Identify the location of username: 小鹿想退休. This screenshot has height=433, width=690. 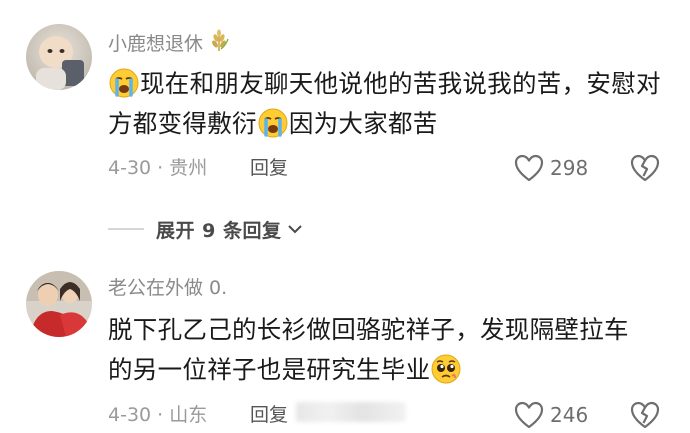
(169, 44).